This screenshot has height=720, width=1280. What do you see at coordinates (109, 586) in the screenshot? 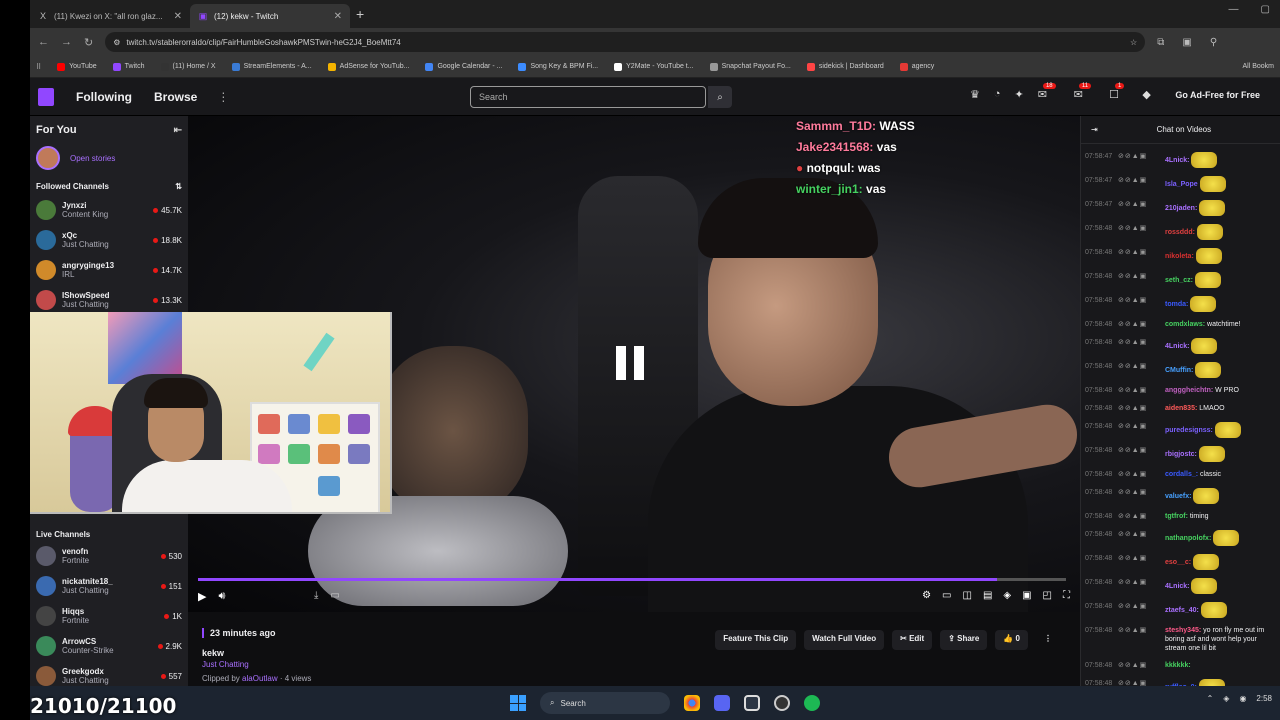
I see `live-channel-item: nickatnite18_ Just Chatting 151` at bounding box center [109, 586].